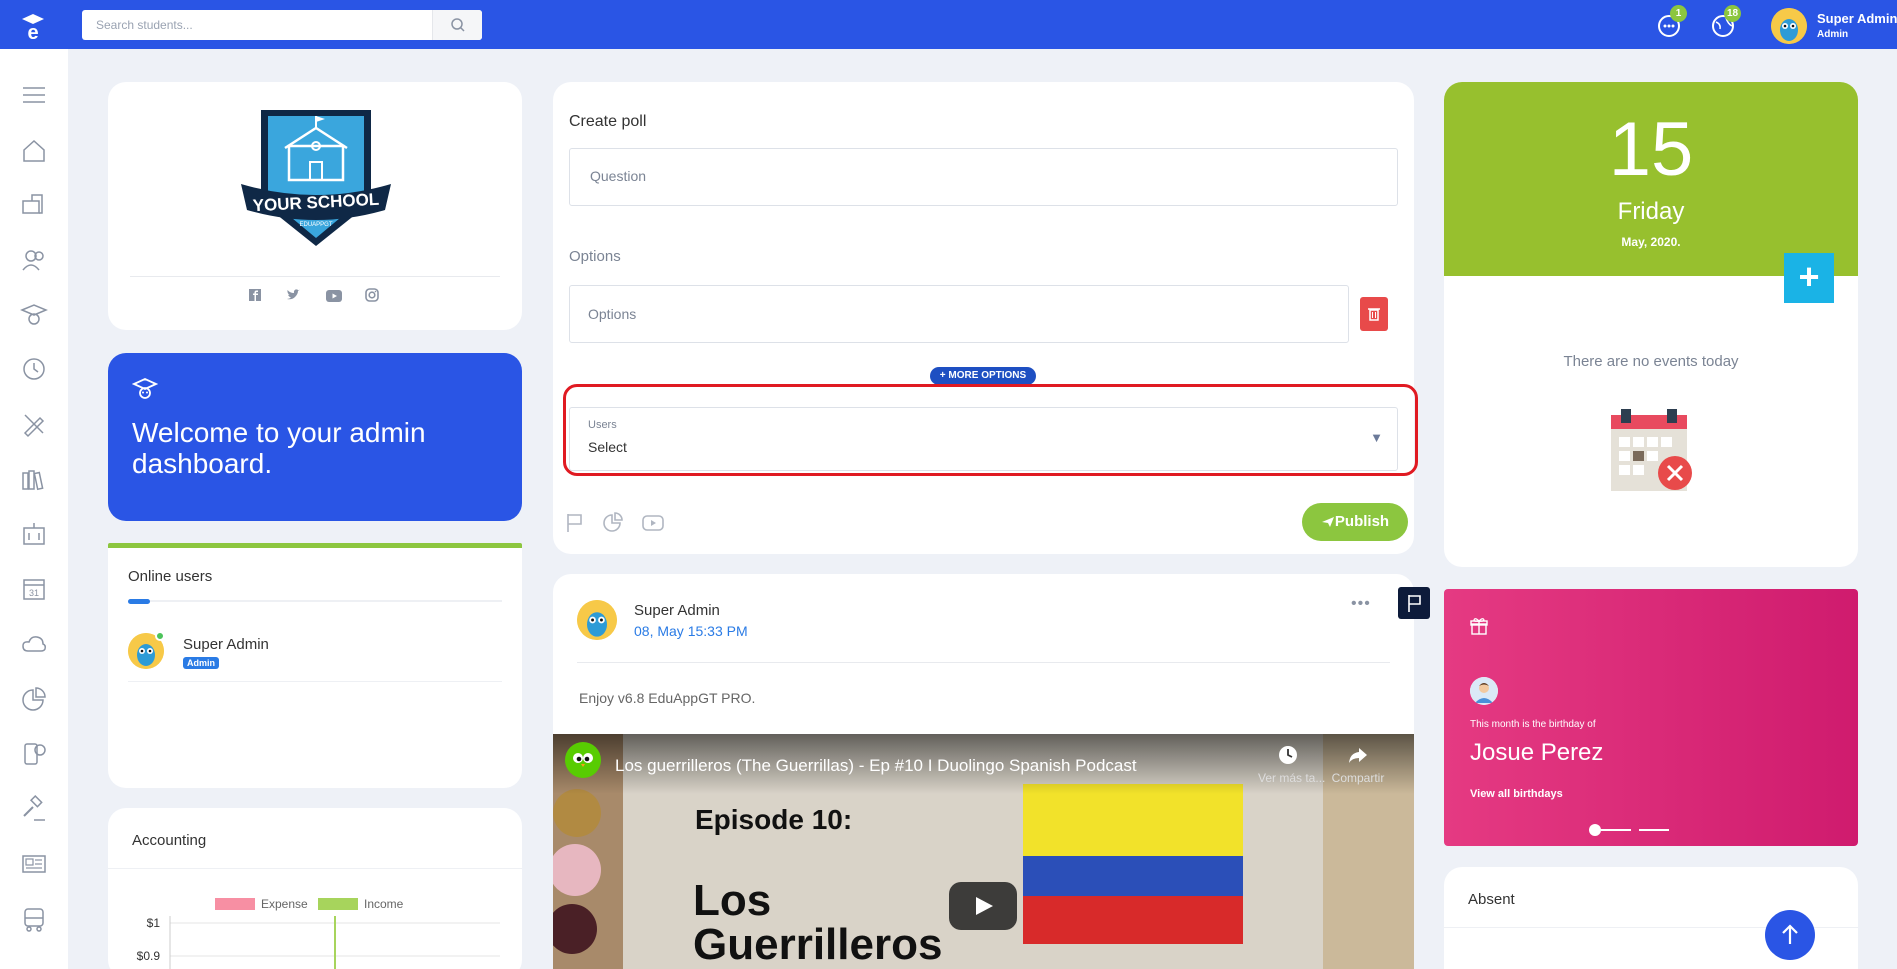 The image size is (1897, 969). I want to click on question-field: Question, so click(983, 177).